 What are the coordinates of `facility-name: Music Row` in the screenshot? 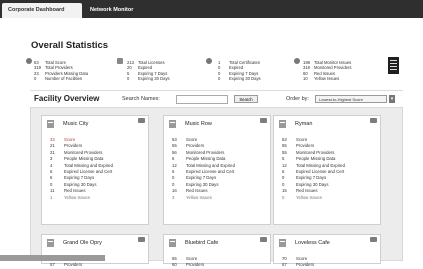 It's located at (198, 124).